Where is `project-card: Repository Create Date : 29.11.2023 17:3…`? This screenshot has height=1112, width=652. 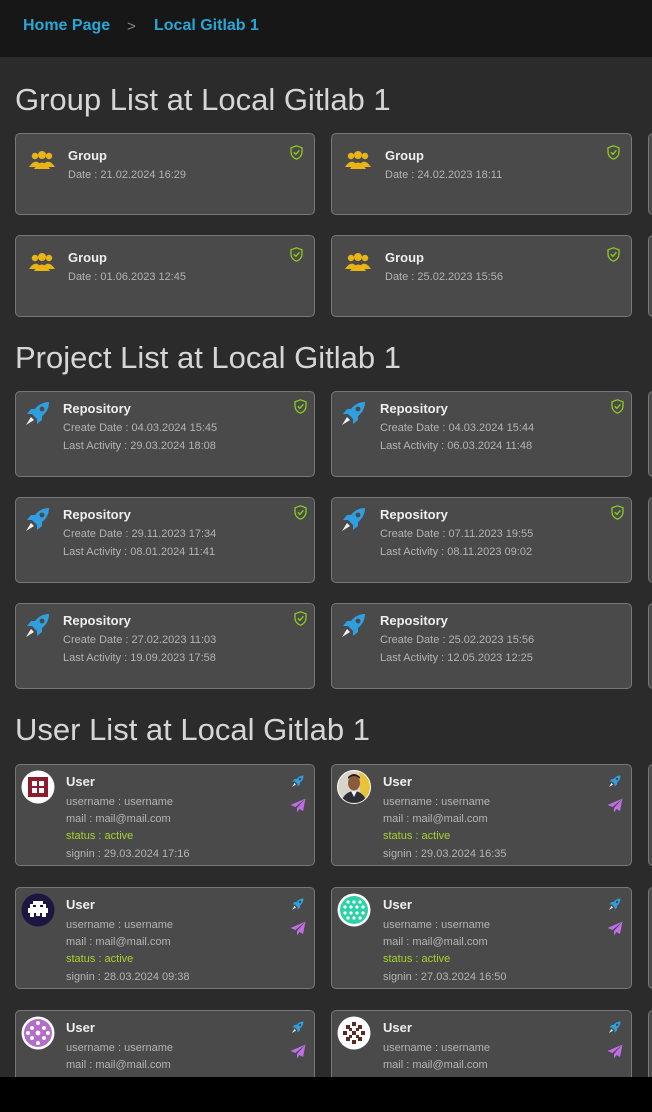
project-card: Repository Create Date : 29.11.2023 17:3… is located at coordinates (165, 540).